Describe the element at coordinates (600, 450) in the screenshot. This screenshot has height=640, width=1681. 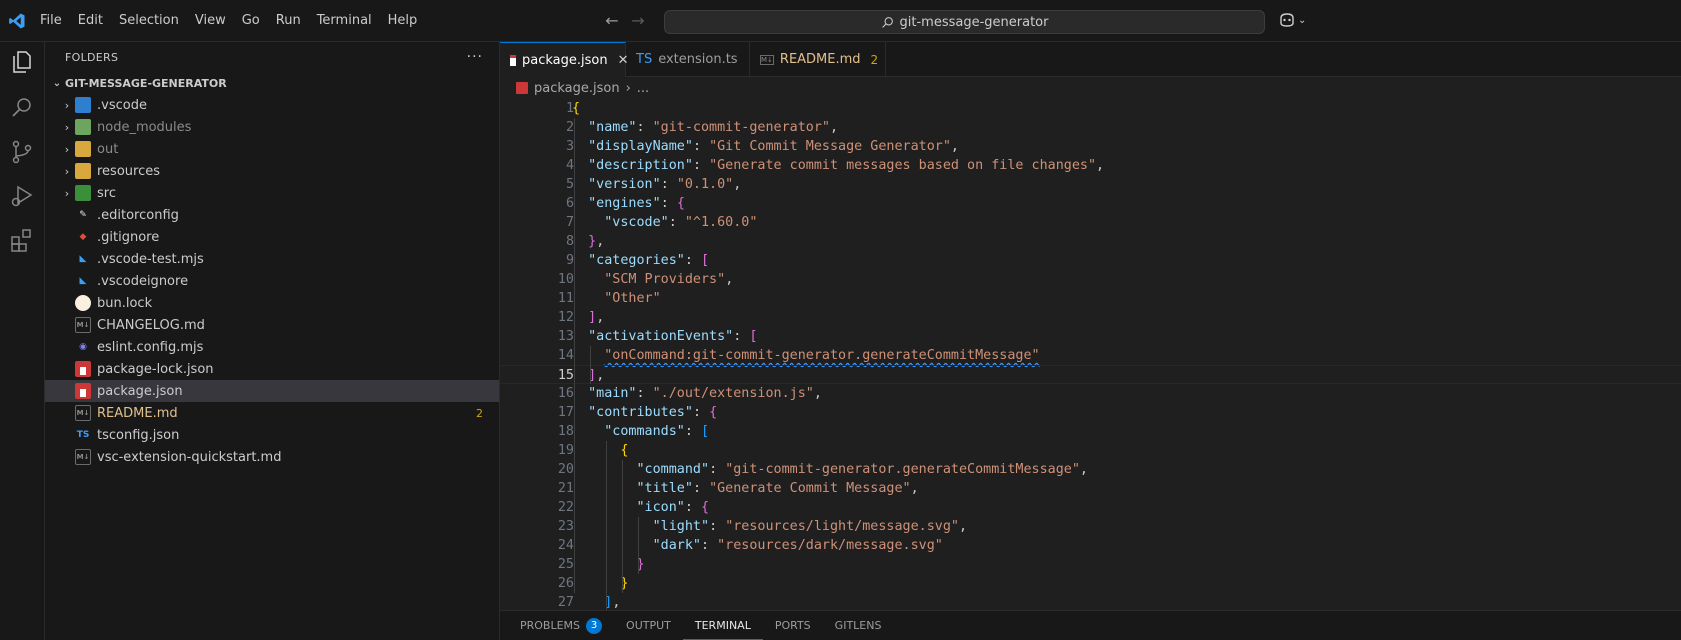
I see `line-content: {` at that location.